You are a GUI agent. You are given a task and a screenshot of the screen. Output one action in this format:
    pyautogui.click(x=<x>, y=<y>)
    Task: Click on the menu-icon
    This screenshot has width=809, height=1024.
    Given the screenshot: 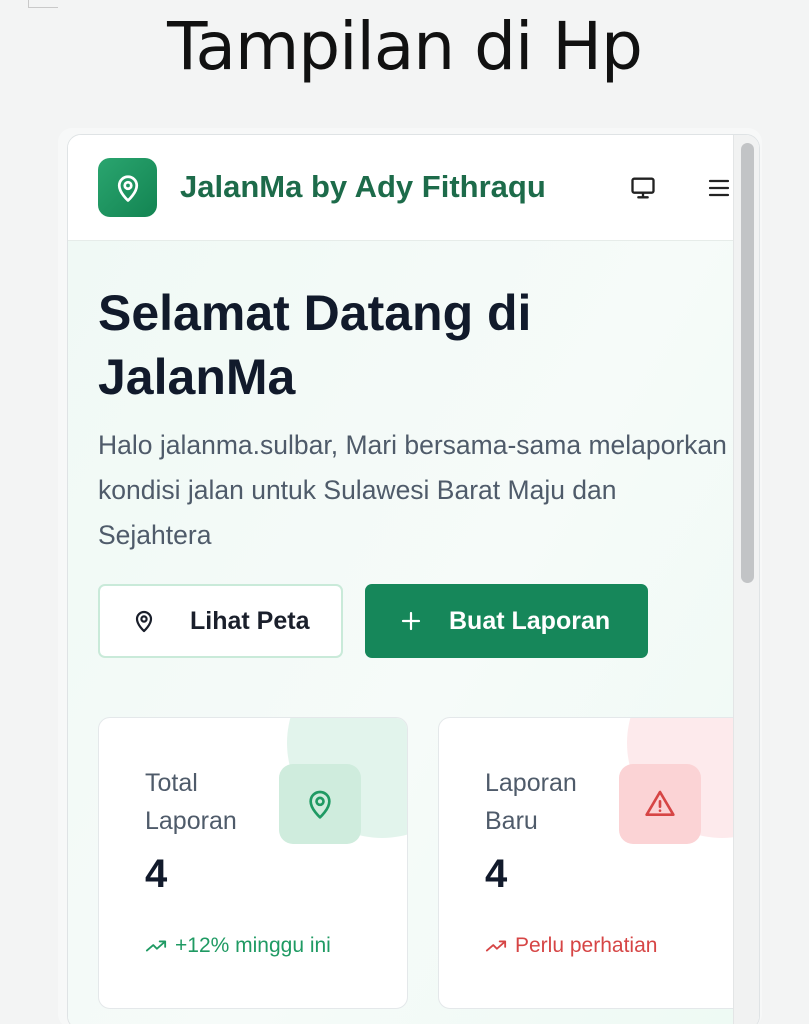 What is the action you would take?
    pyautogui.click(x=719, y=188)
    